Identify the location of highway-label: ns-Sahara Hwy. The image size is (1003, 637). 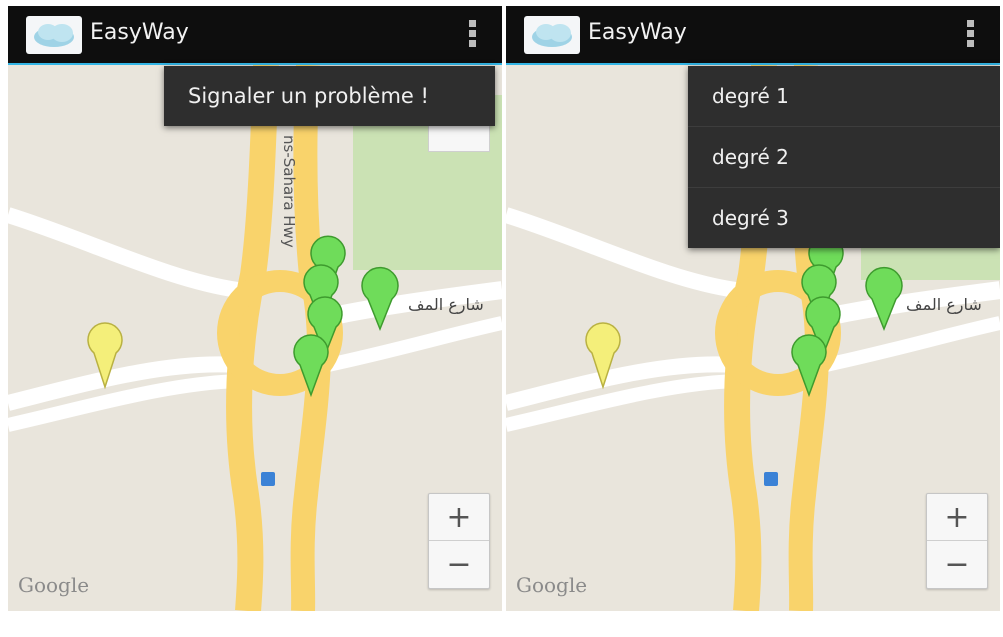
(289, 191).